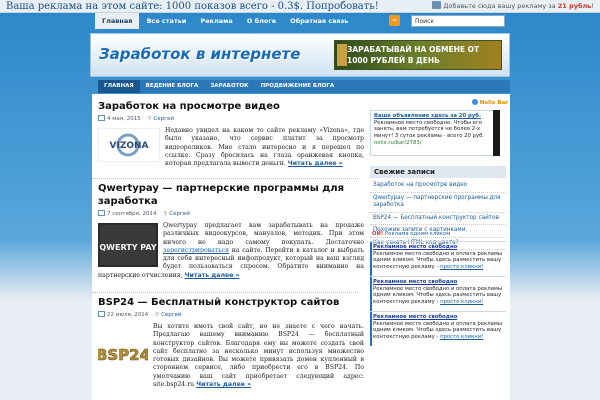  Describe the element at coordinates (132, 214) in the screenshot. I see `post-date: 7 сентября, 2014` at that location.